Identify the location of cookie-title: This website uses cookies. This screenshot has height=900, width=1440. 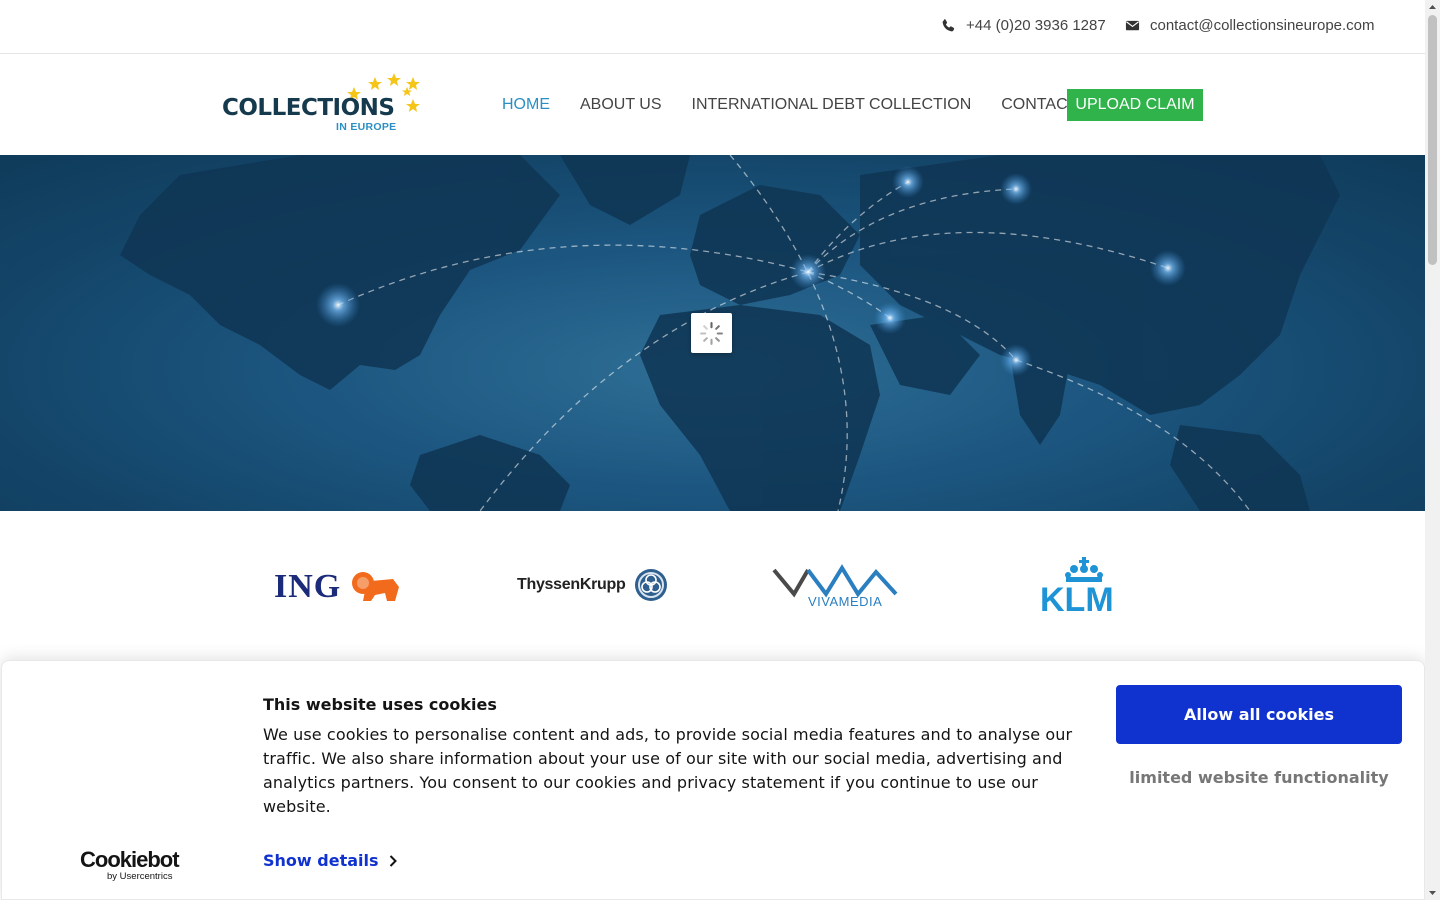
(380, 704).